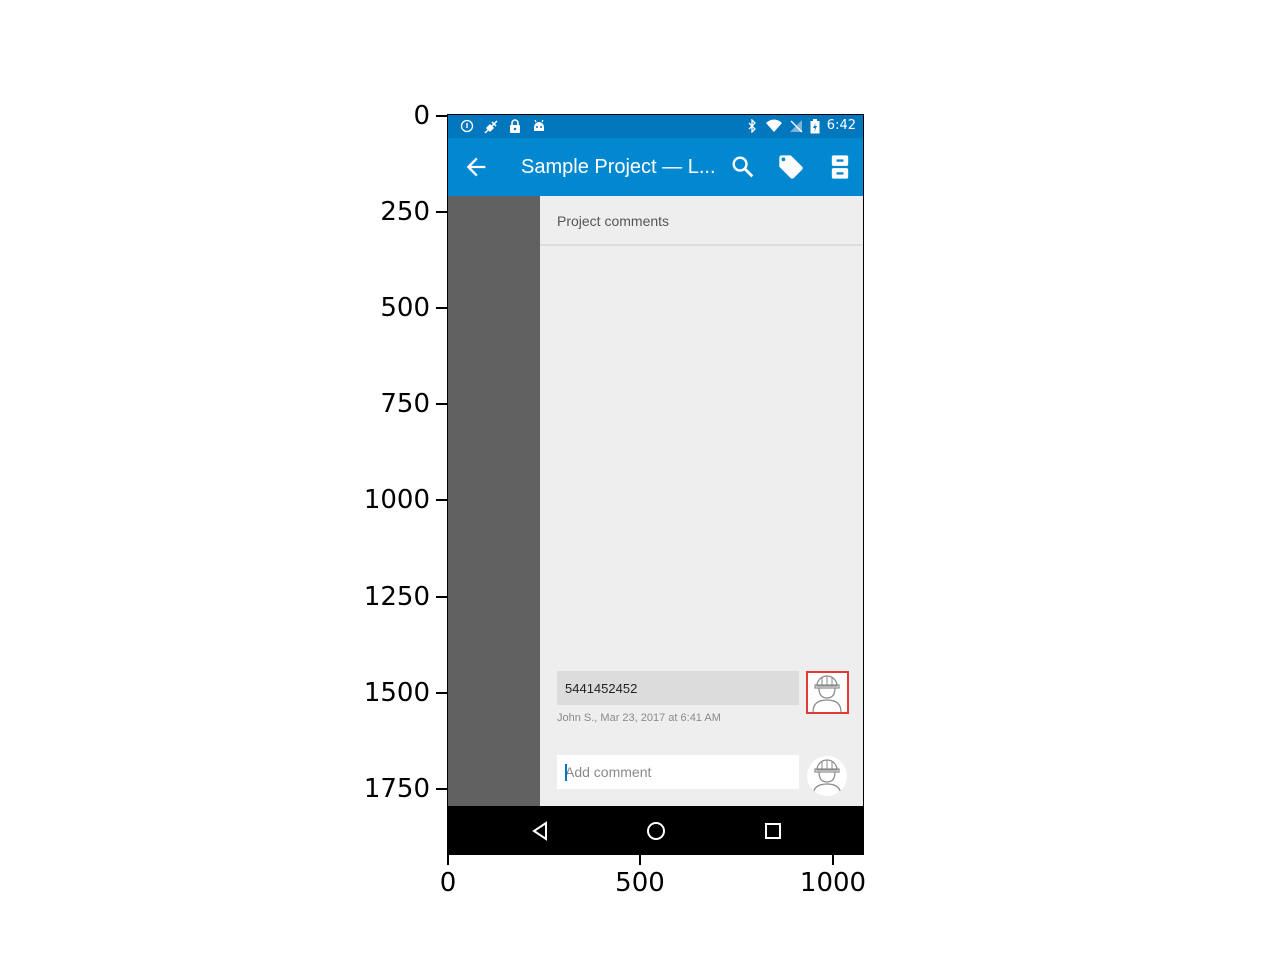  What do you see at coordinates (405, 308) in the screenshot?
I see `y-tick-label: 500` at bounding box center [405, 308].